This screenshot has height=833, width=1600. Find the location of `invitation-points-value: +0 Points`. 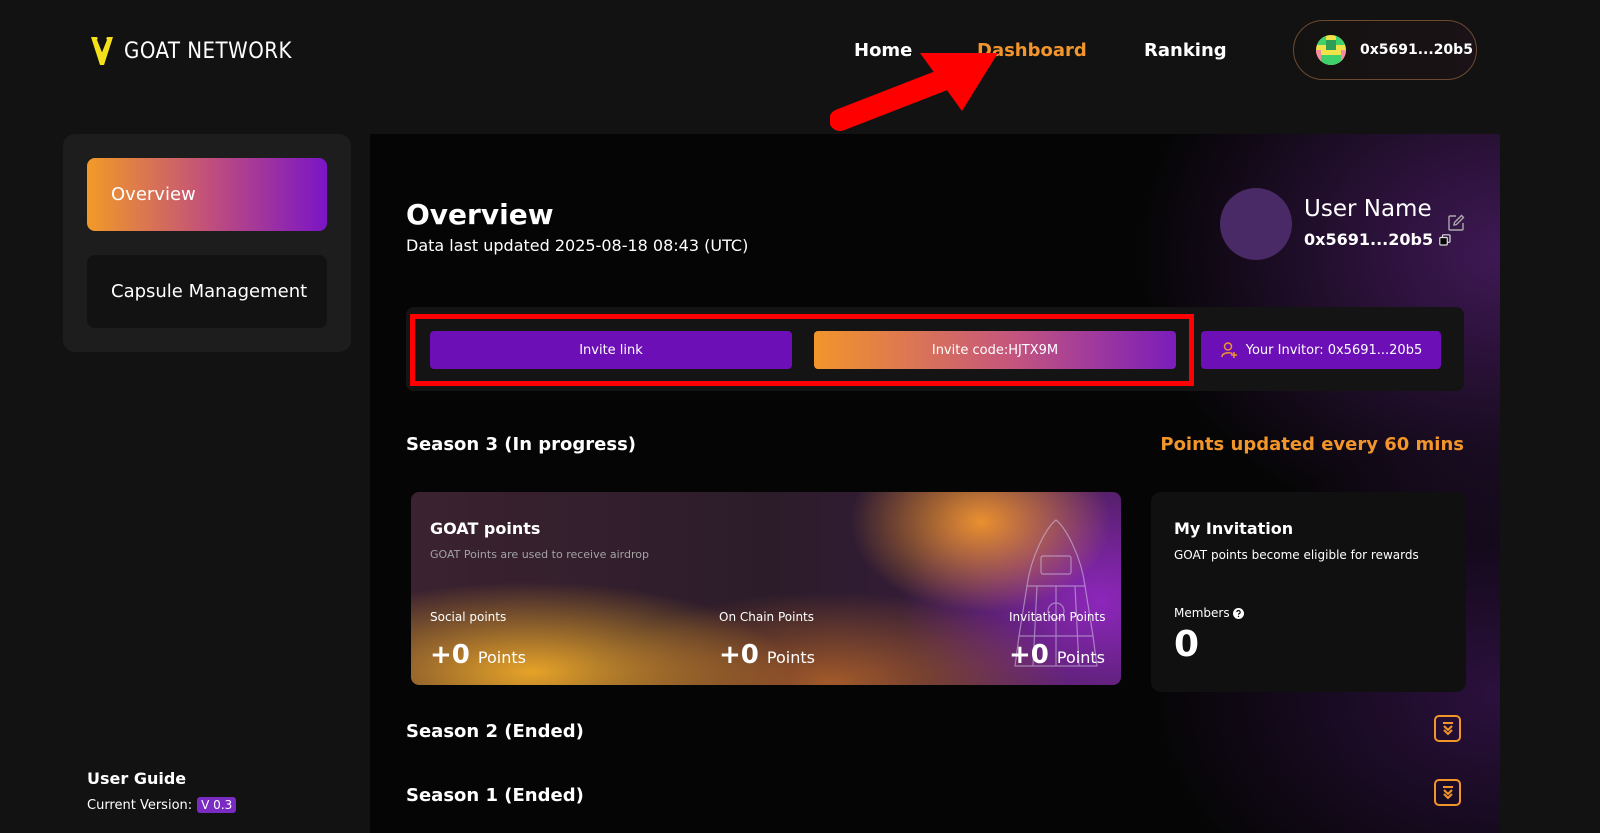

invitation-points-value: +0 Points is located at coordinates (1057, 655).